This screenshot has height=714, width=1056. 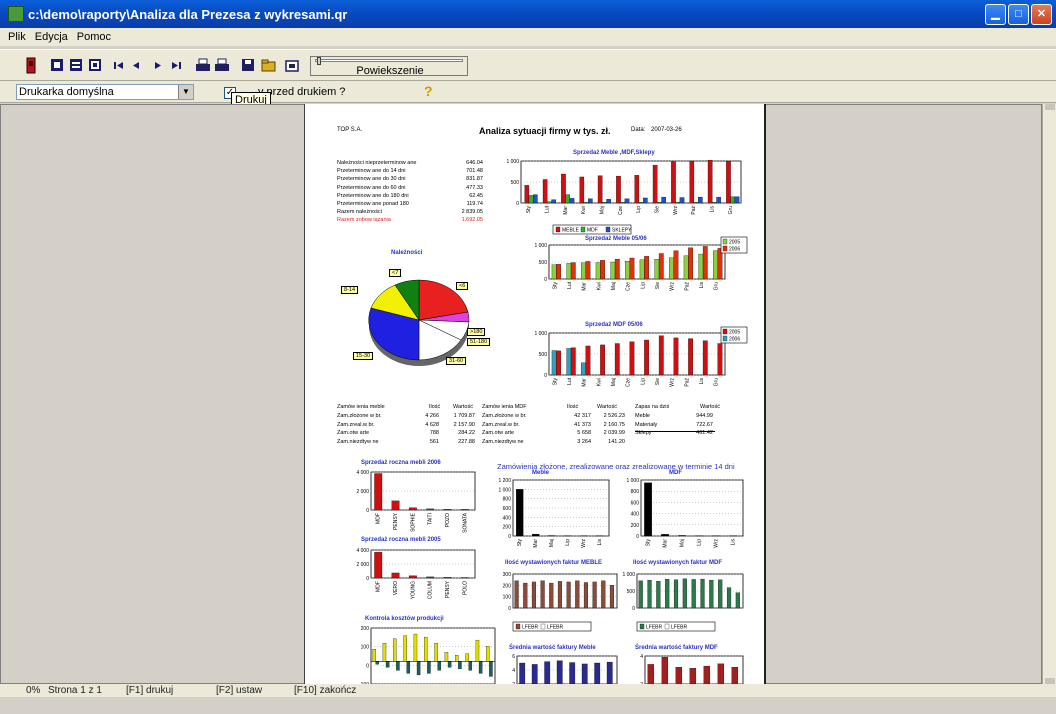 I want to click on x-tick-label: POZO, so click(x=448, y=520).